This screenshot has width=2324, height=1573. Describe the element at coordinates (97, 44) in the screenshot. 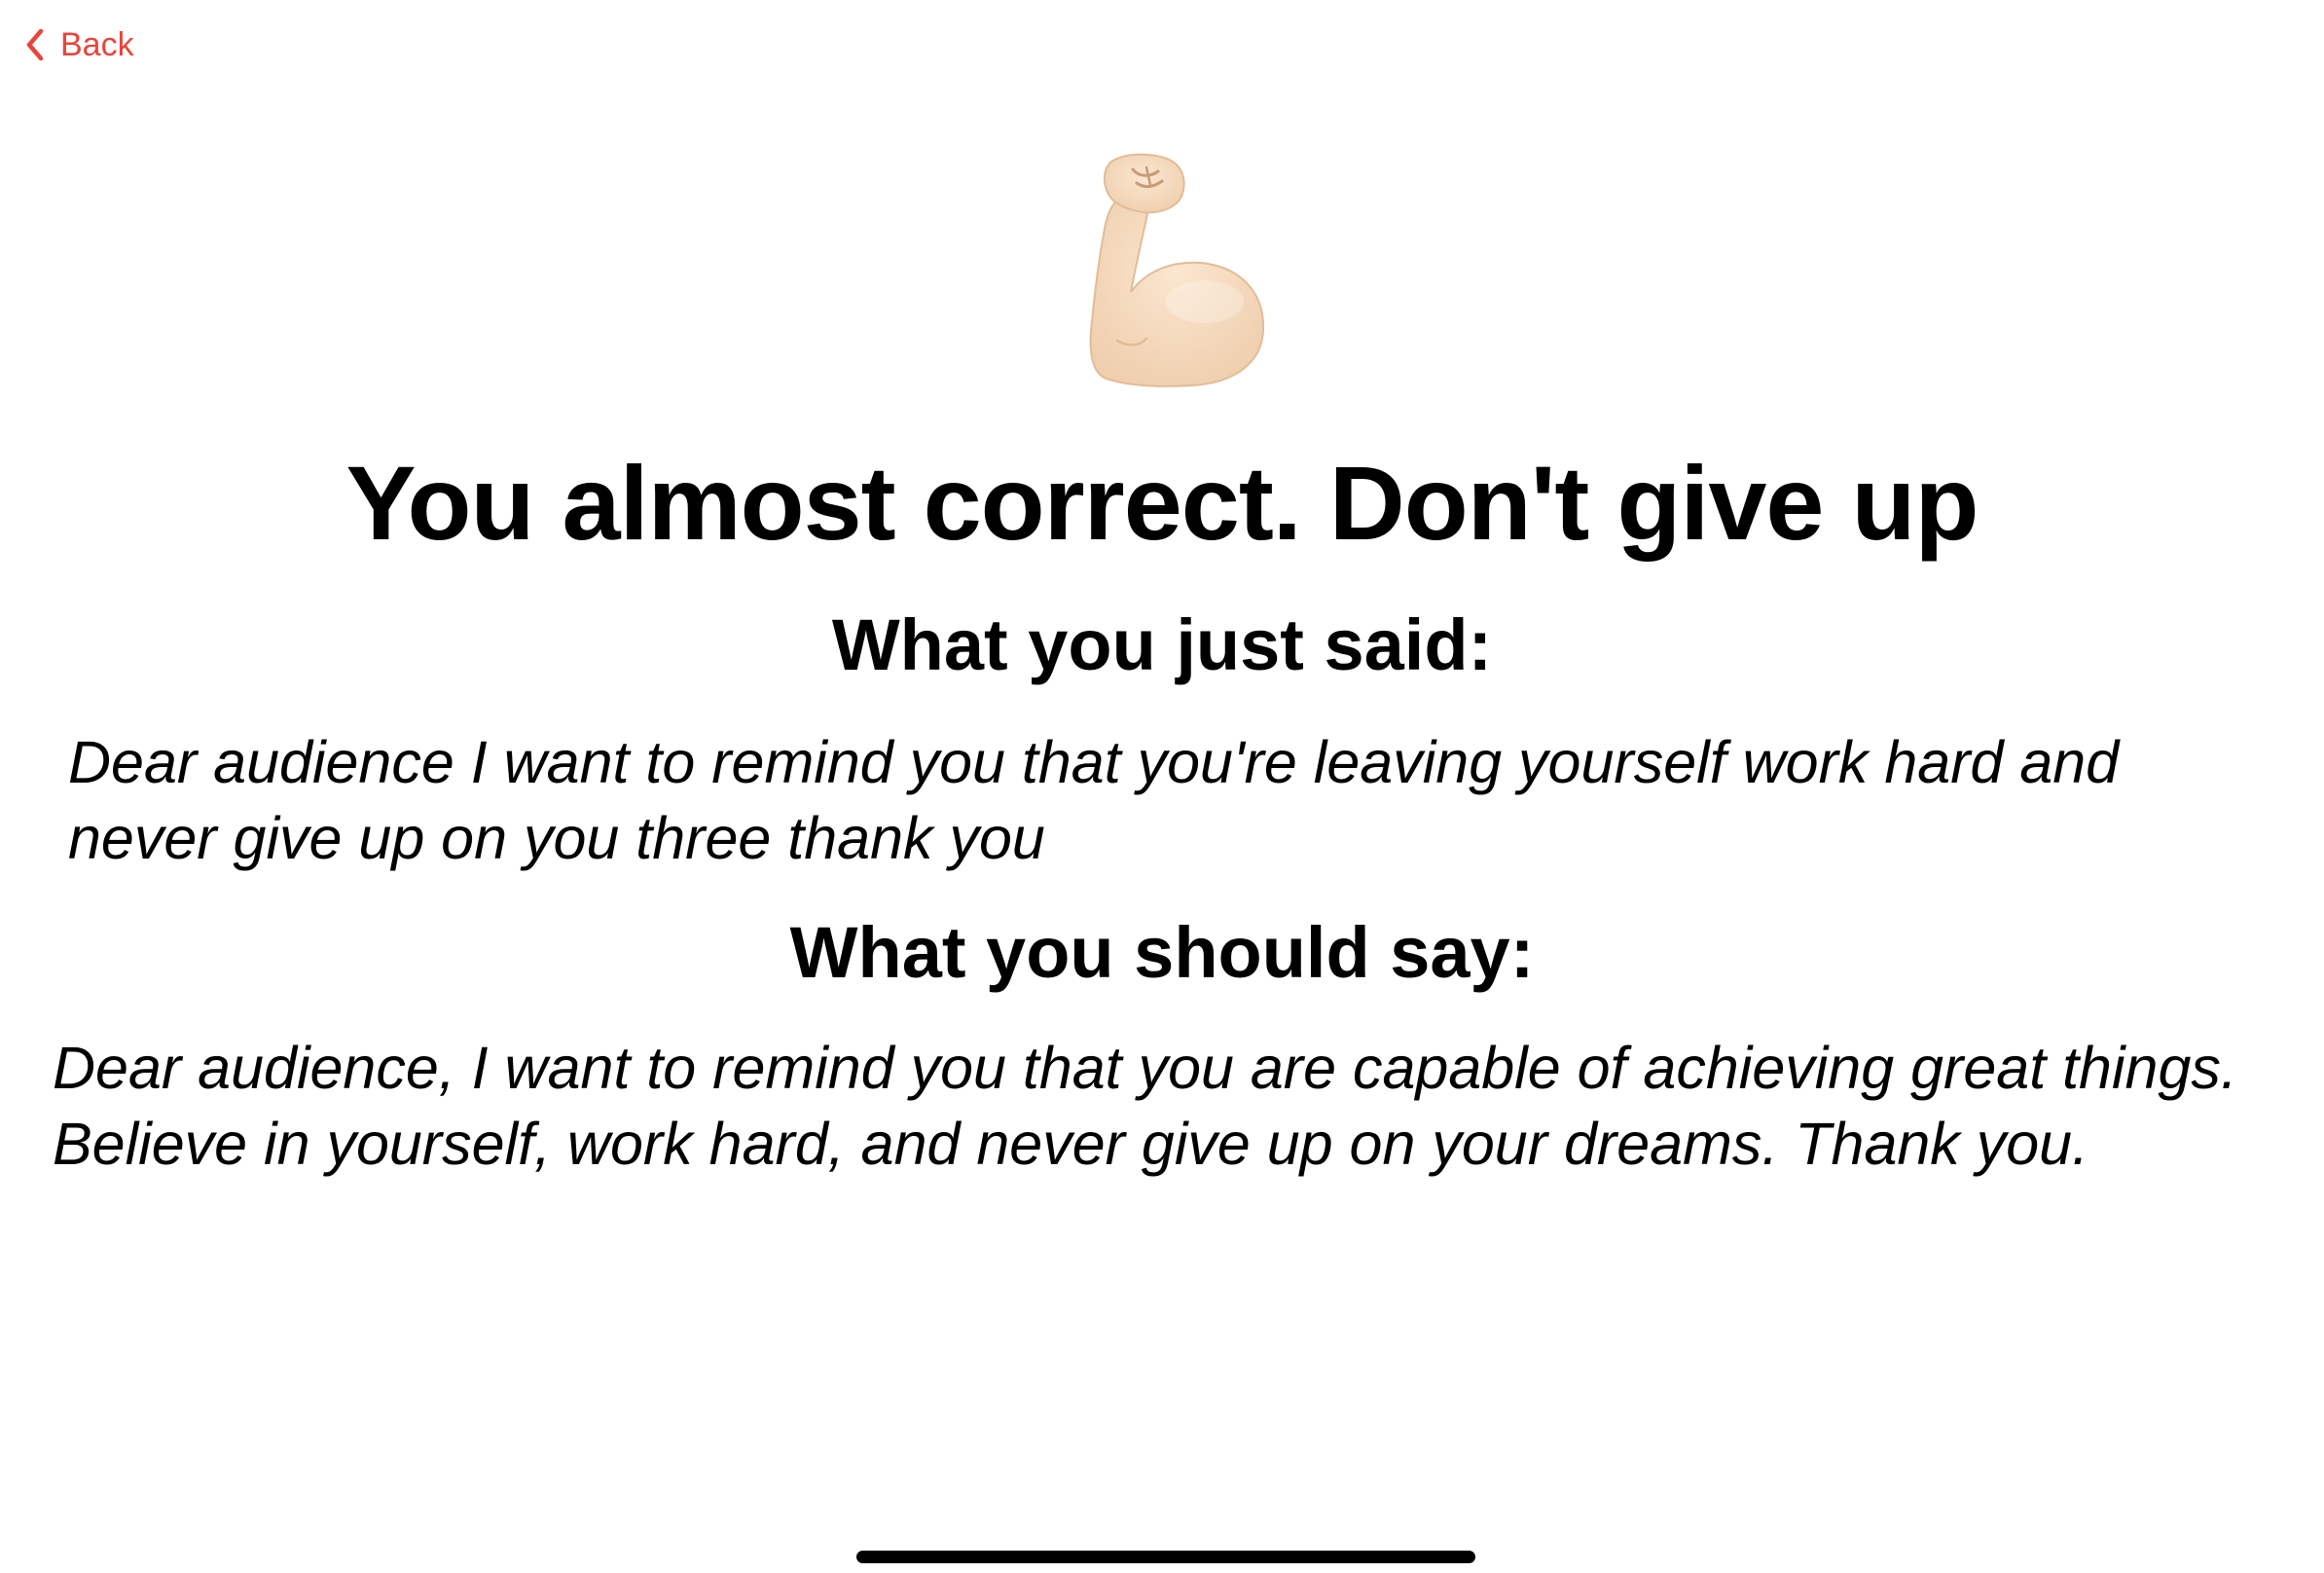

I see `back-label: Back` at that location.